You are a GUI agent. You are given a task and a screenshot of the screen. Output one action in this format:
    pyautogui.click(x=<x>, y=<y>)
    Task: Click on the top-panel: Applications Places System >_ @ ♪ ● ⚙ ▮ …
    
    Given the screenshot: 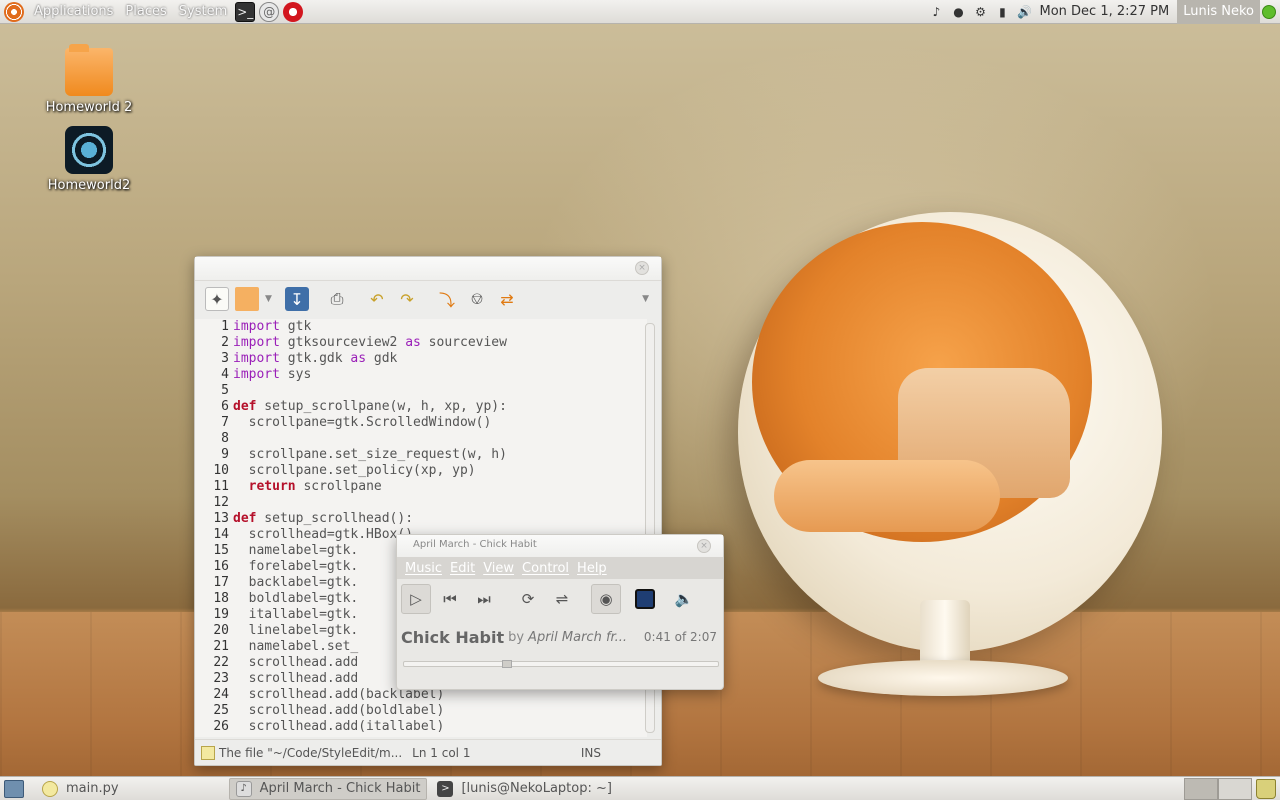 What is the action you would take?
    pyautogui.click(x=640, y=12)
    